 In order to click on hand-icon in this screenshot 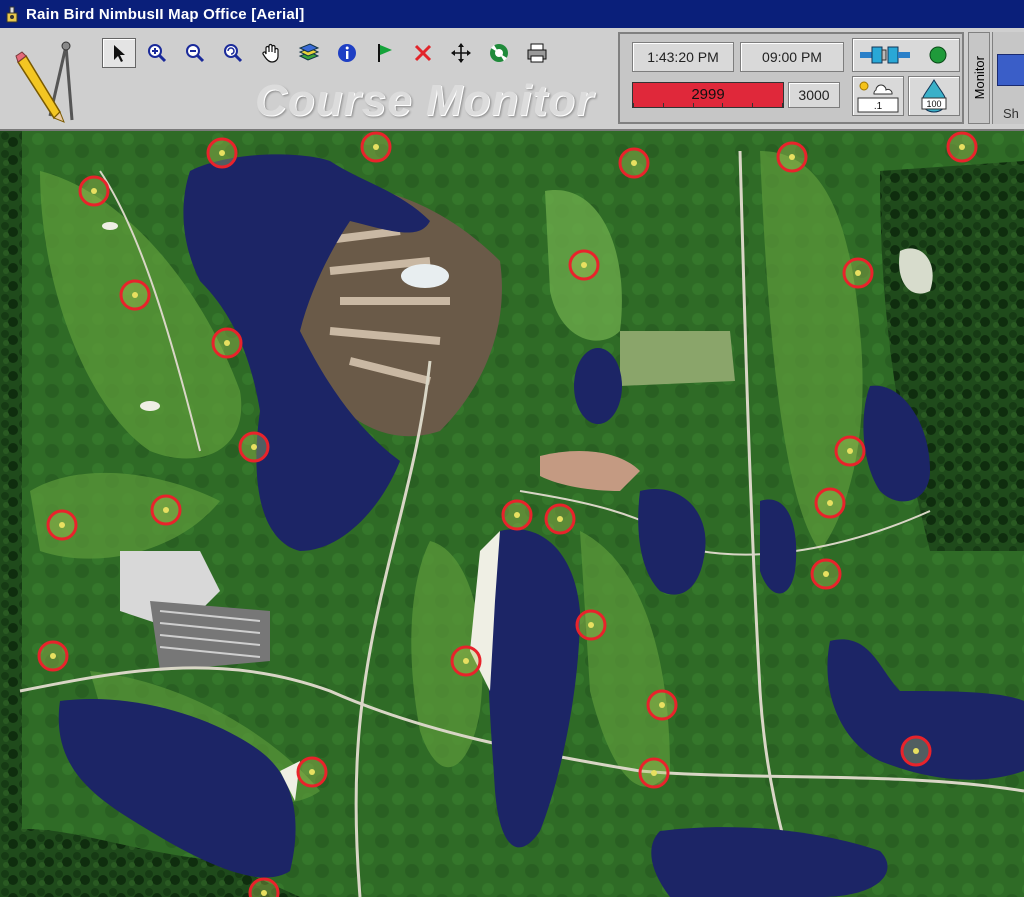, I will do `click(270, 53)`.